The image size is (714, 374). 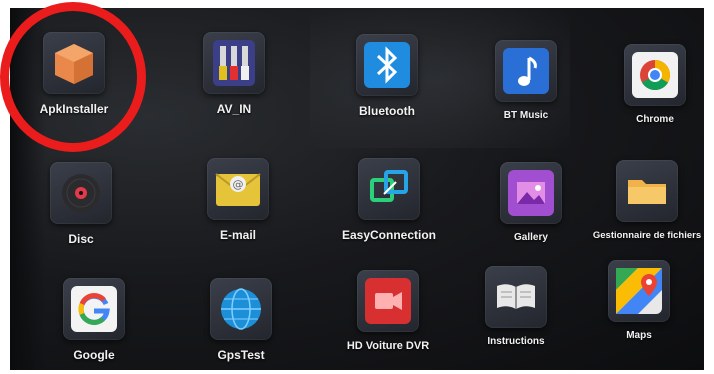 I want to click on app-label: ApkInstaller, so click(x=74, y=109).